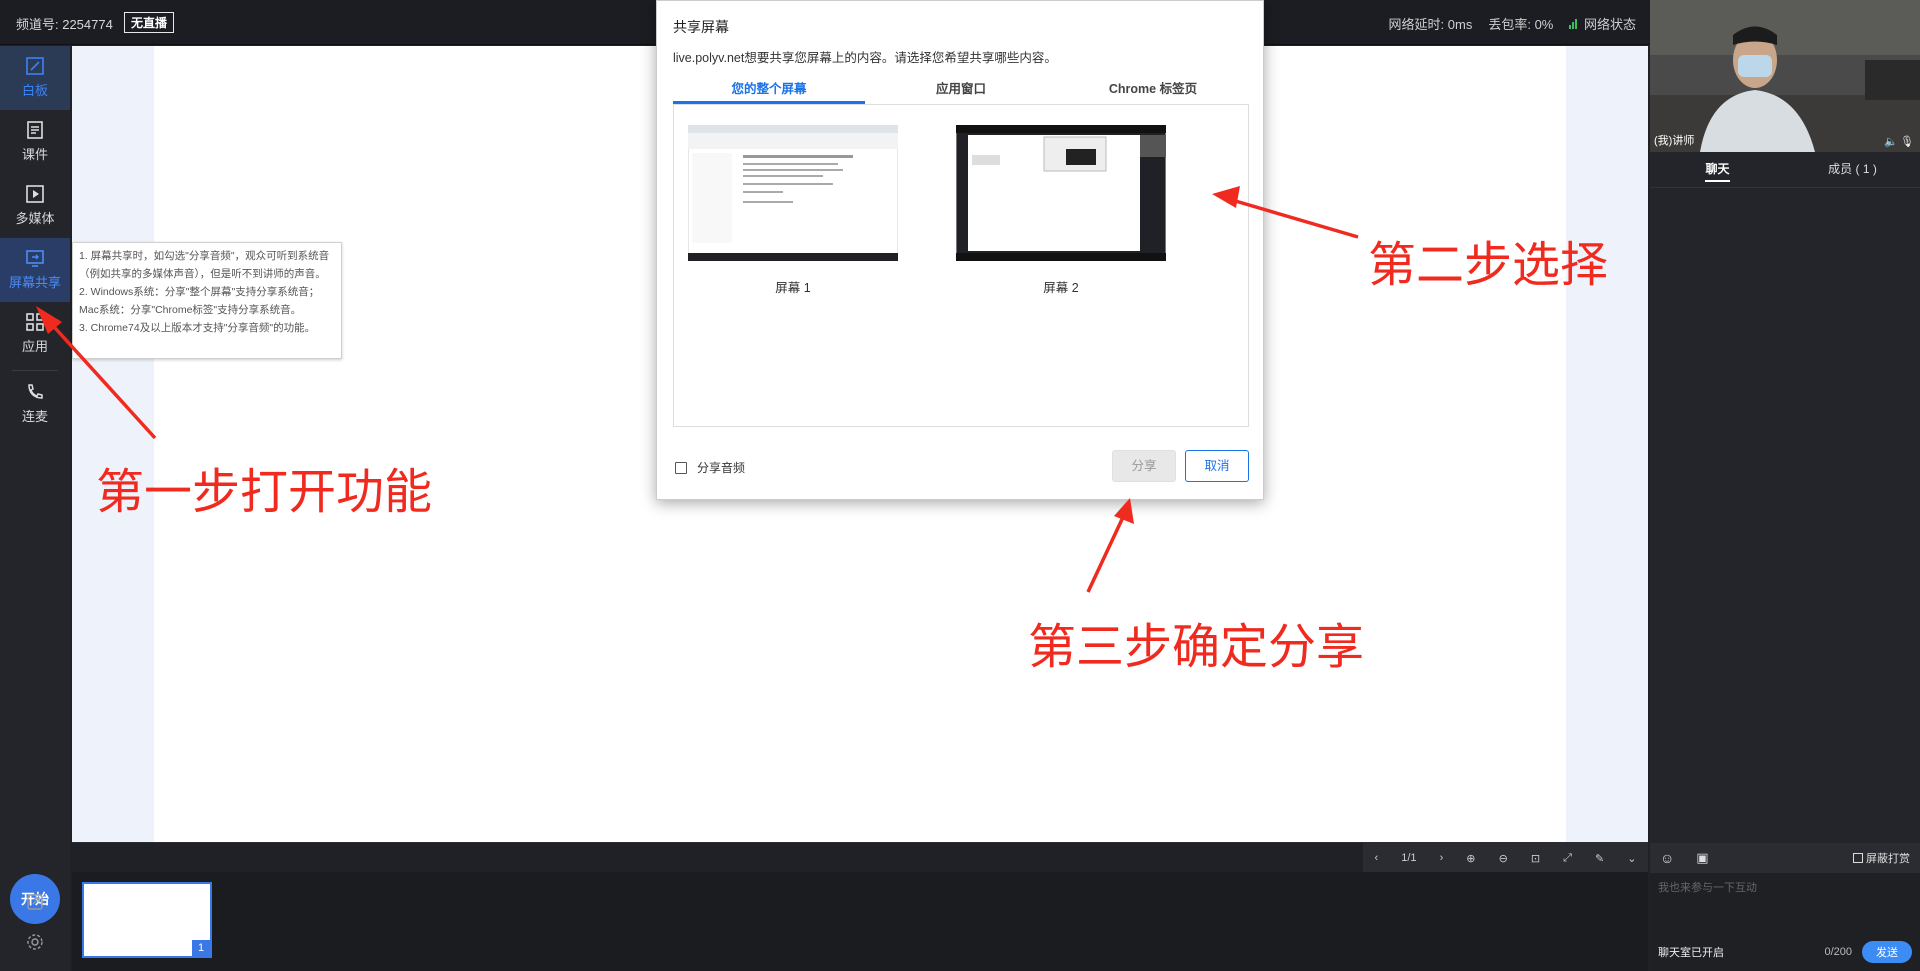 The image size is (1920, 971). Describe the element at coordinates (34, 90) in the screenshot. I see `nav-label: 白板` at that location.